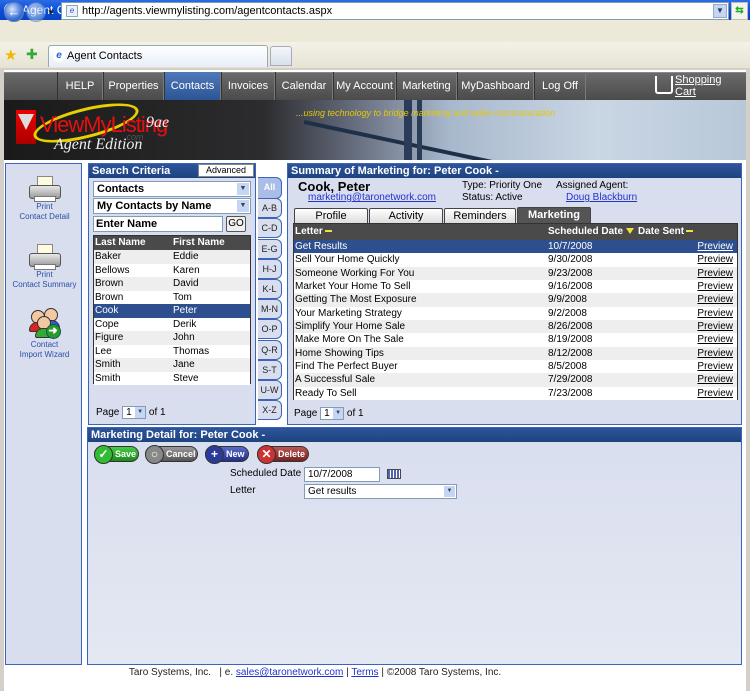 The width and height of the screenshot is (750, 691). I want to click on menu-item-invoices: Invoices, so click(248, 86).